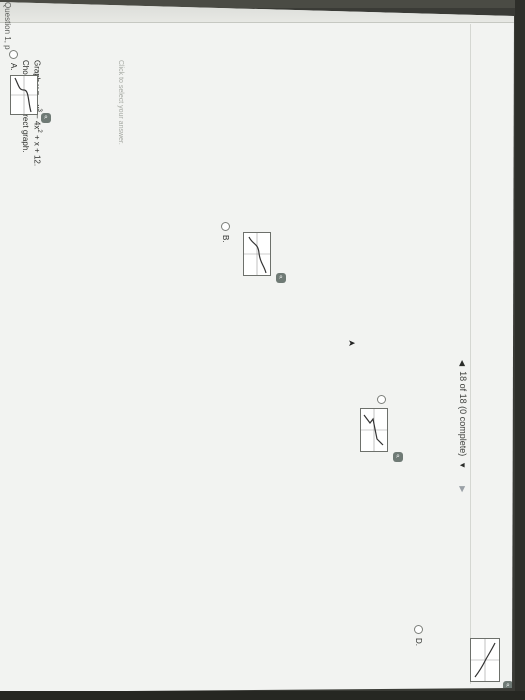 The height and width of the screenshot is (700, 525). What do you see at coordinates (508, 686) in the screenshot?
I see `option-d-zoom-icon: ⌕` at bounding box center [508, 686].